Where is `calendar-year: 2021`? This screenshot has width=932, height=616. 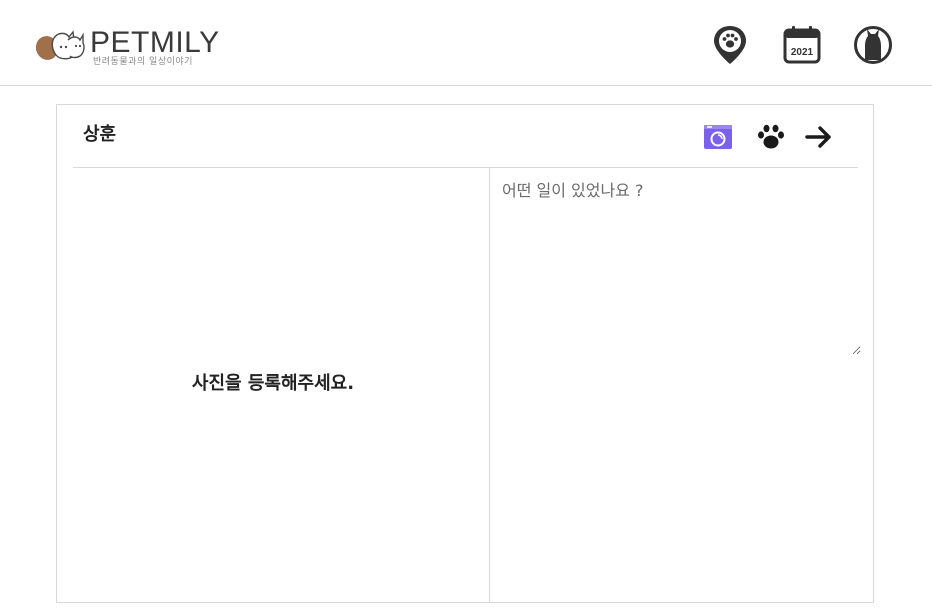 calendar-year: 2021 is located at coordinates (802, 52).